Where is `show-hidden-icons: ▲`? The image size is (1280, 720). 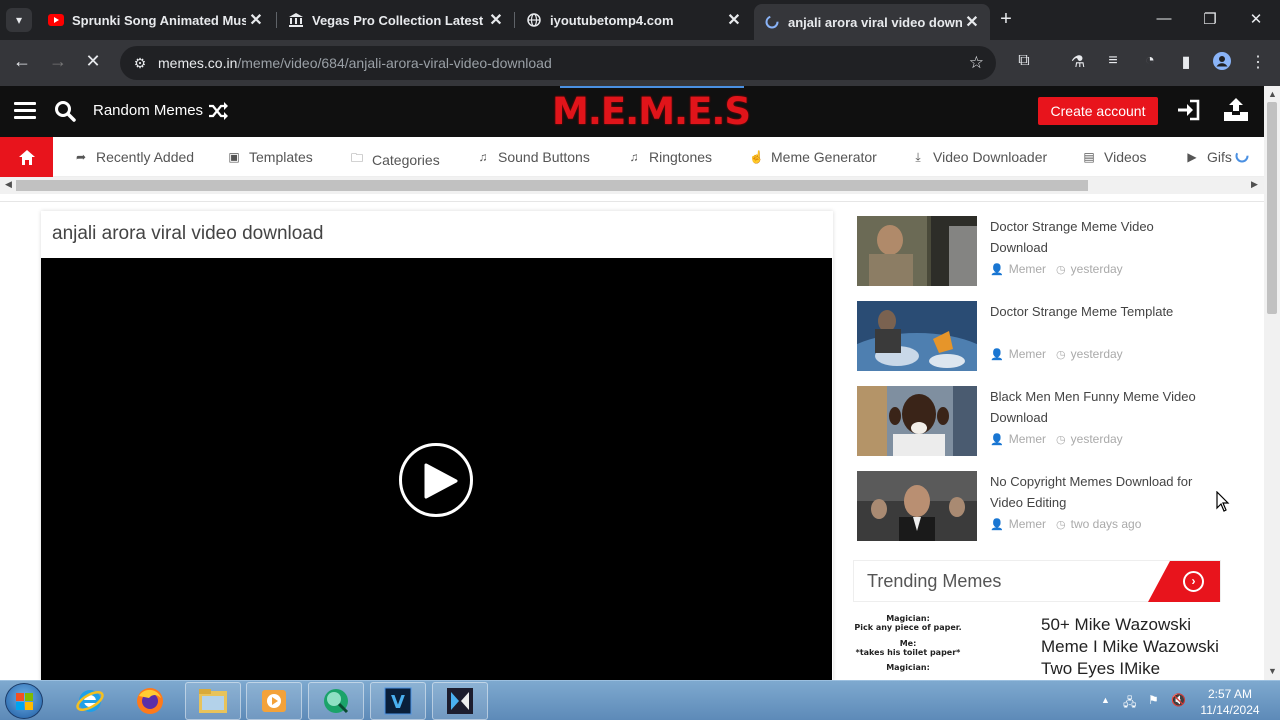 show-hidden-icons: ▲ is located at coordinates (1105, 700).